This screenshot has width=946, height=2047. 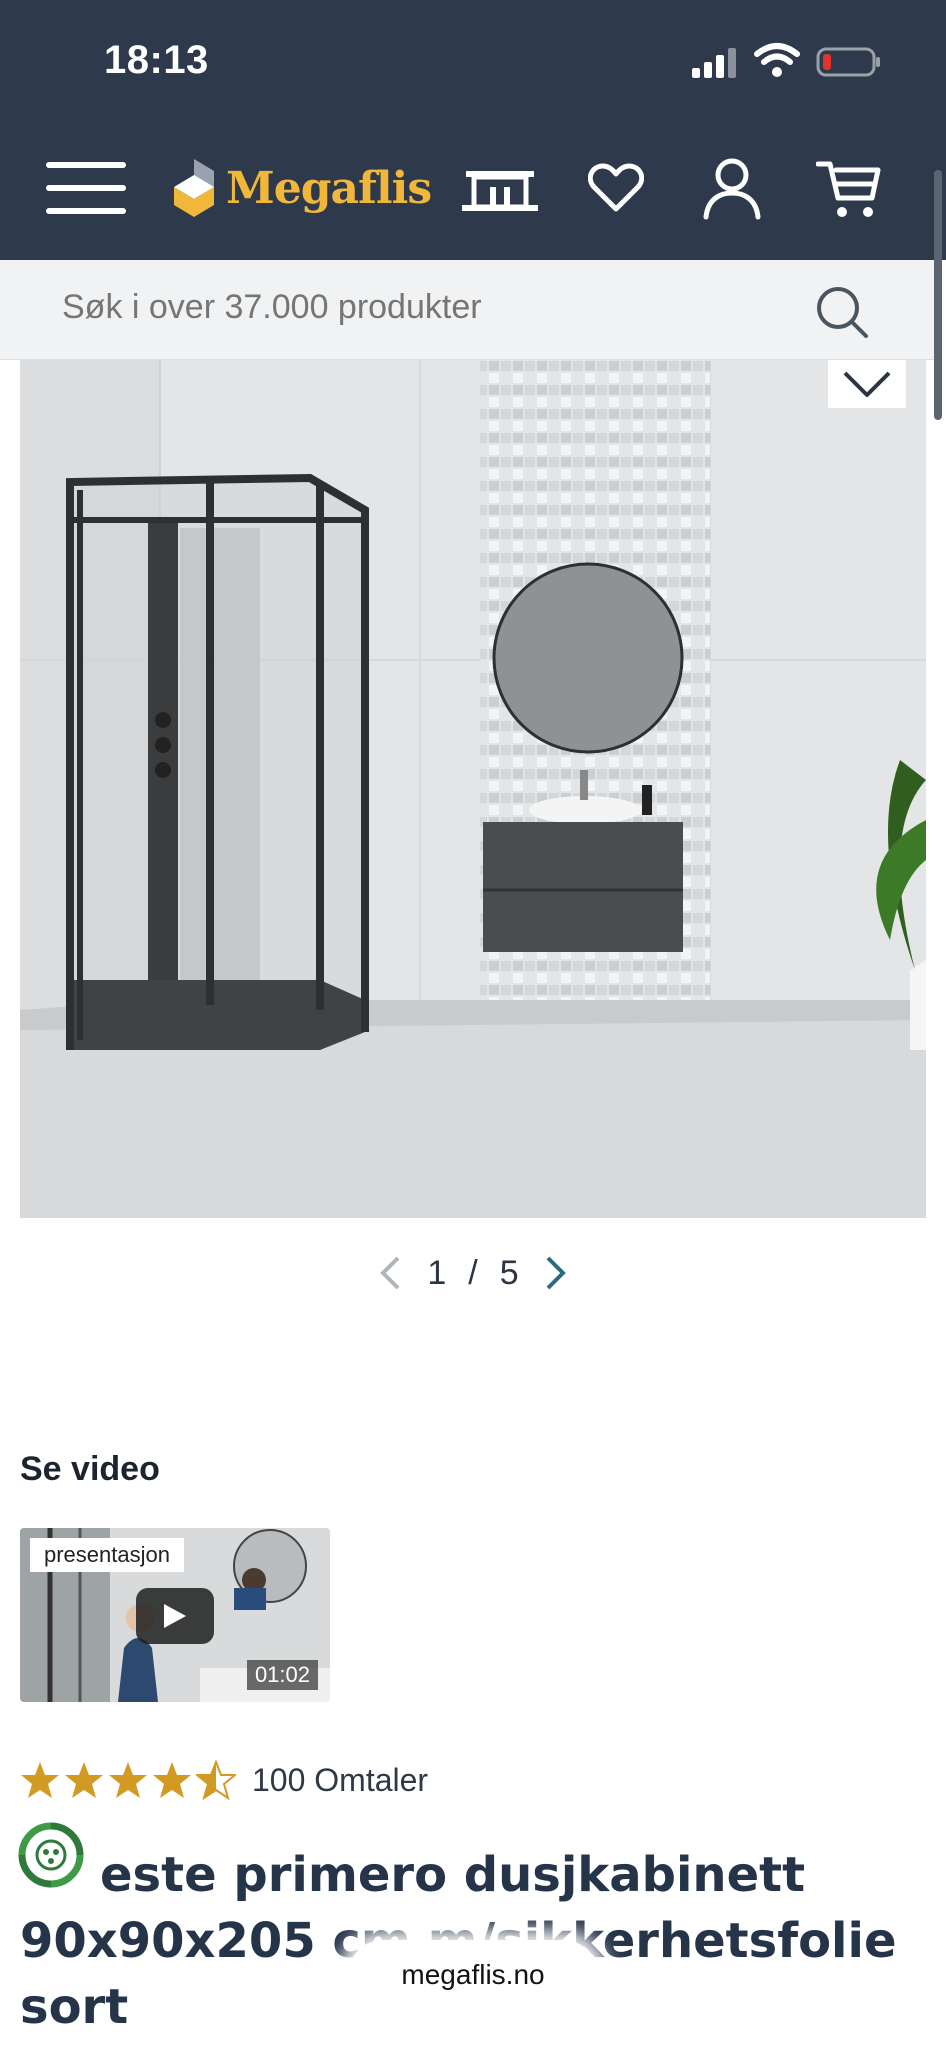 I want to click on user-icon, so click(x=732, y=189).